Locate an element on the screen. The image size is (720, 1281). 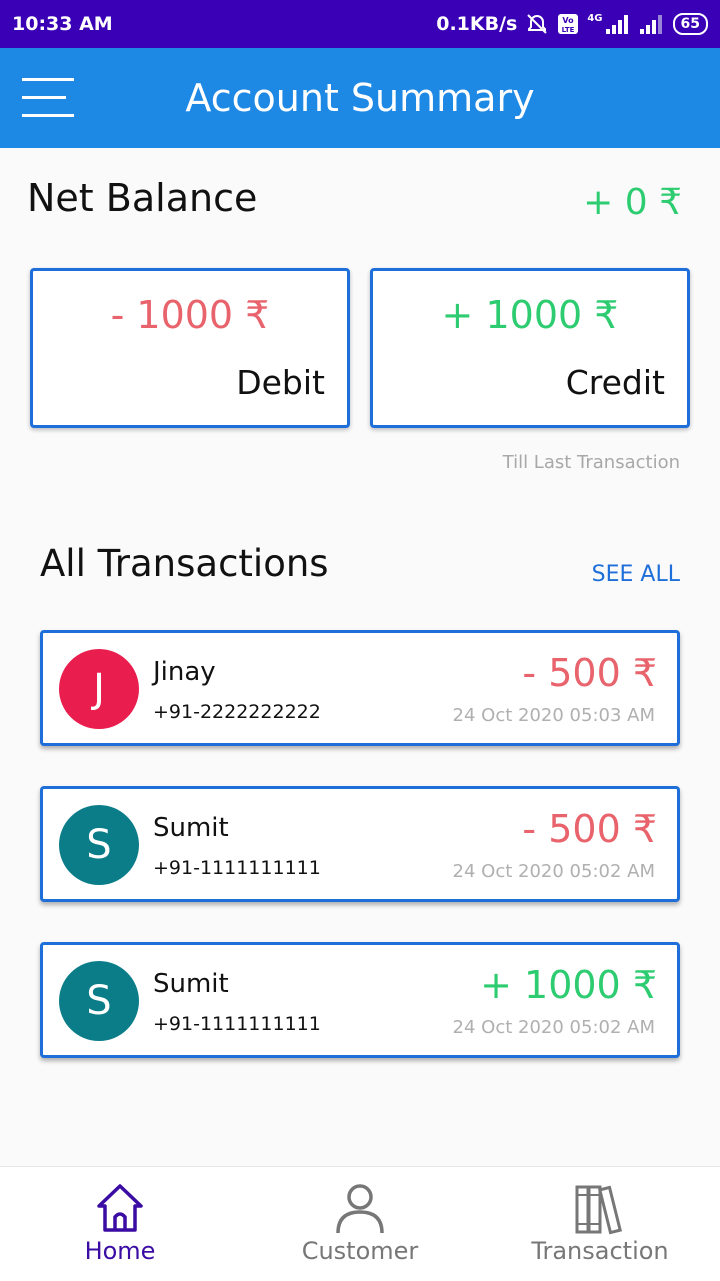
nav-customer-label: Customer is located at coordinates (360, 1251).